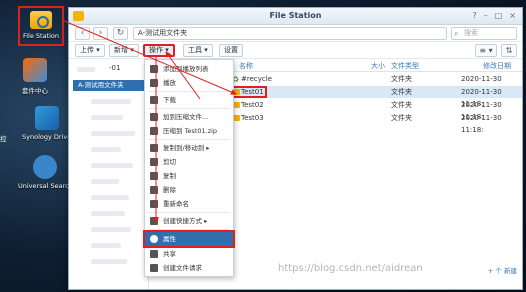 The width and height of the screenshot is (526, 292). What do you see at coordinates (154, 83) in the screenshot?
I see `play-icon` at bounding box center [154, 83].